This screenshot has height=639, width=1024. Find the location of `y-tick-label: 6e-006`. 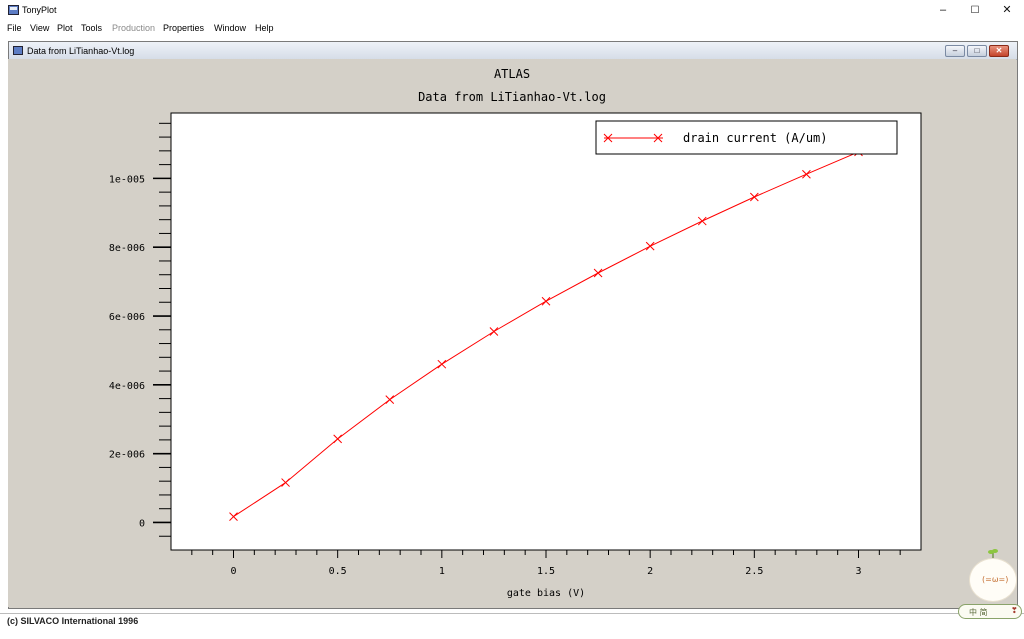

y-tick-label: 6e-006 is located at coordinates (127, 317).